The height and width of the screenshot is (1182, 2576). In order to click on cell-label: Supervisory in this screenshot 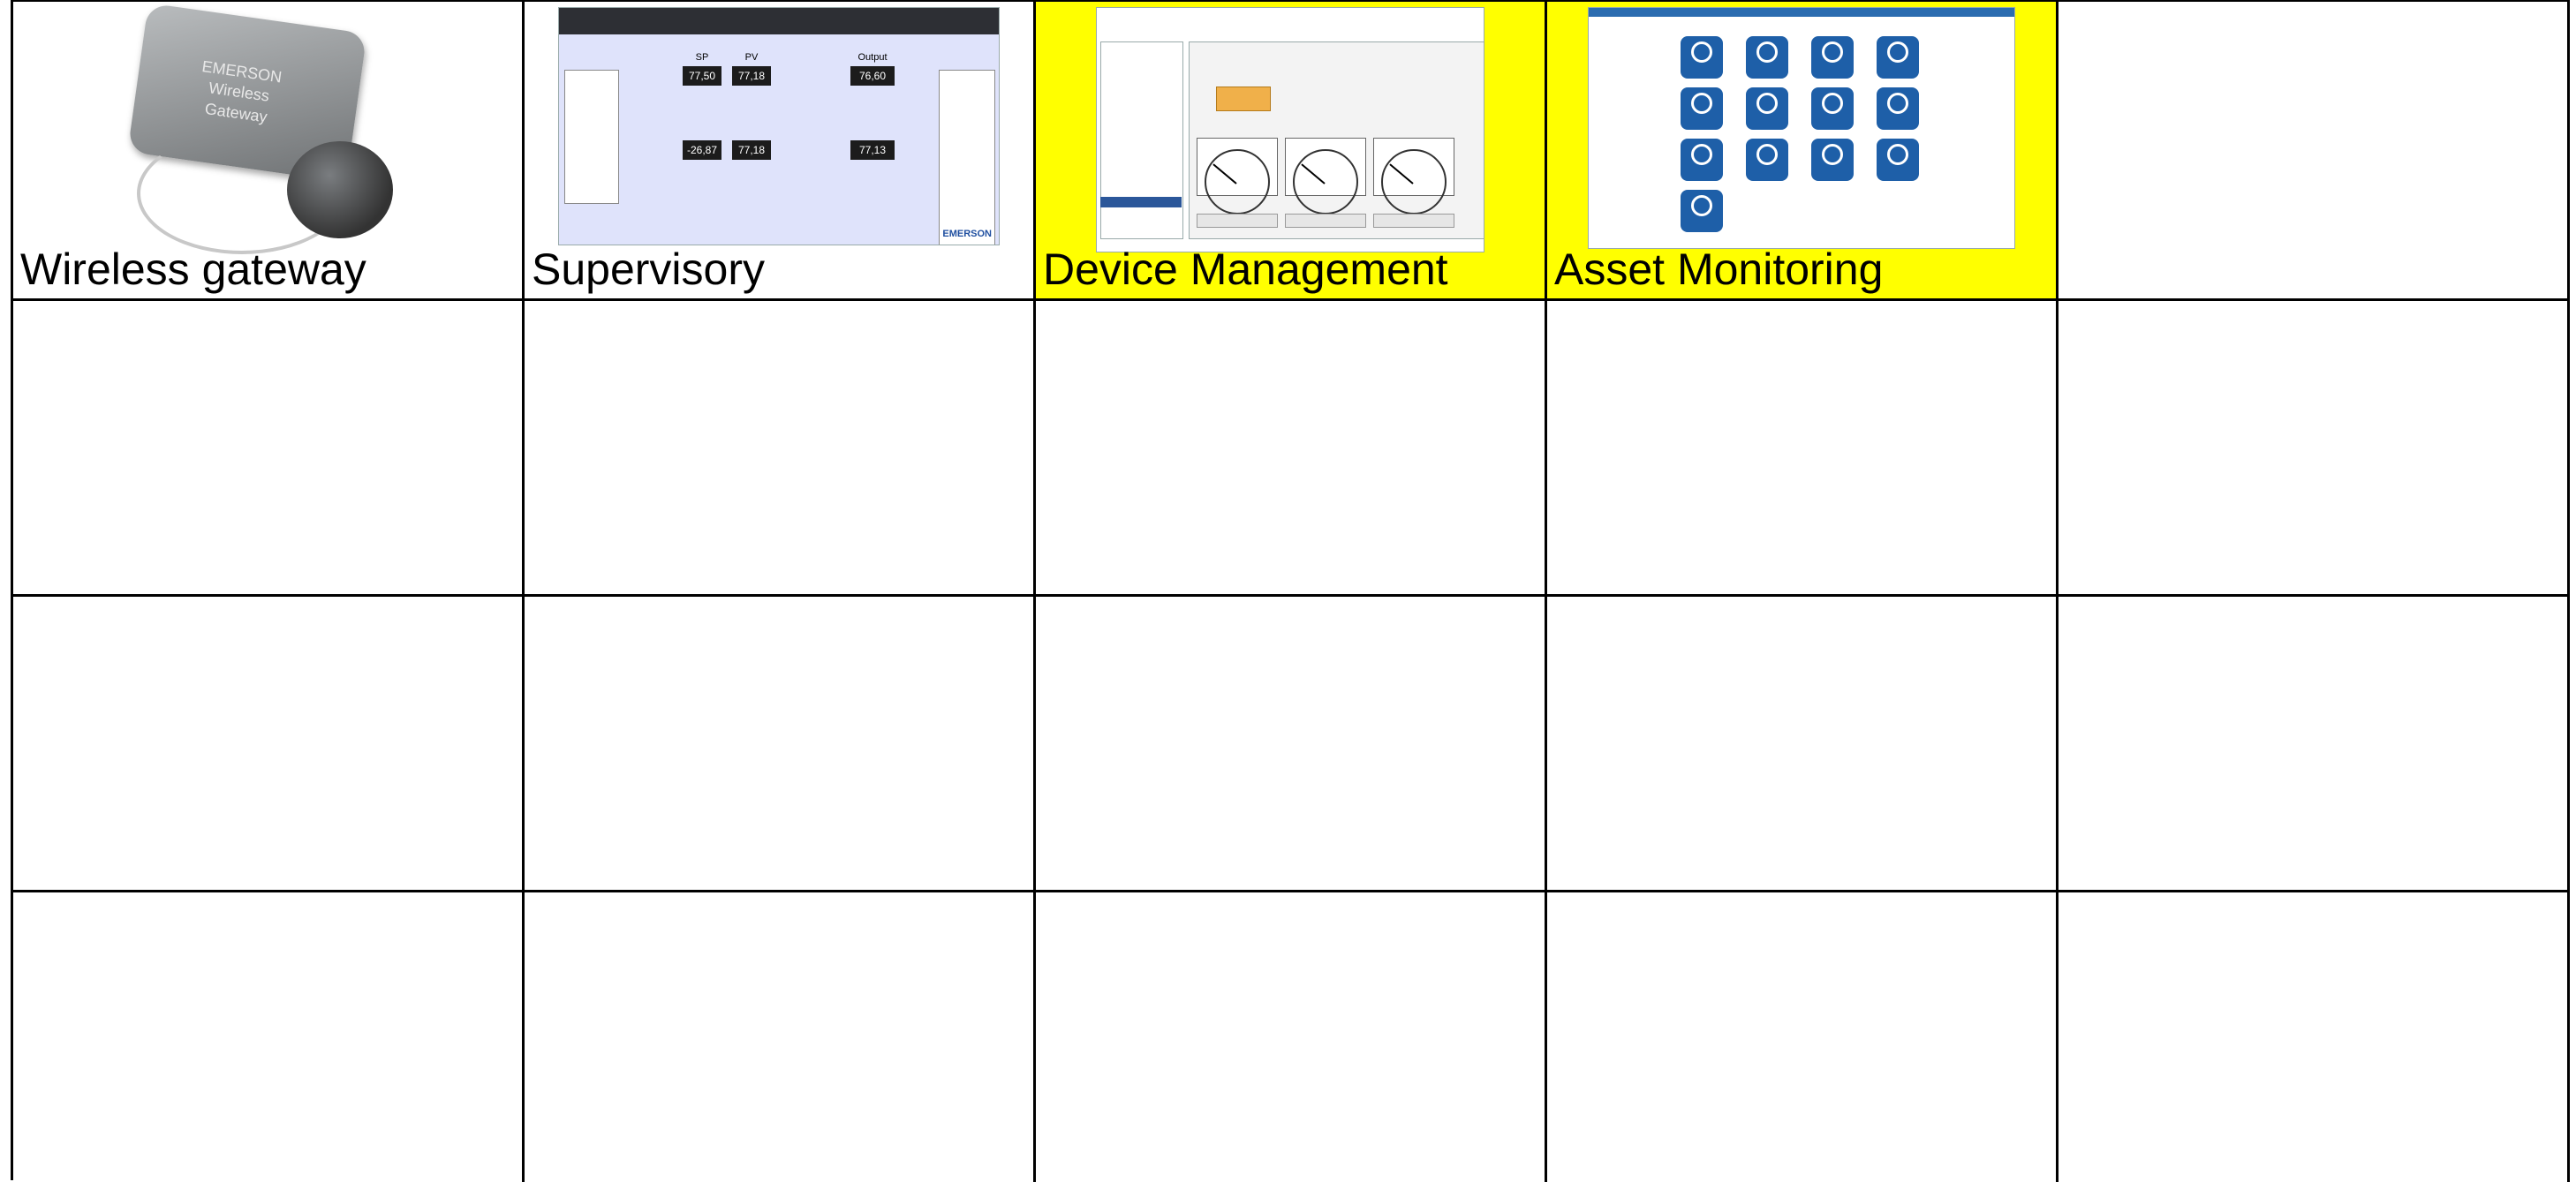, I will do `click(648, 269)`.